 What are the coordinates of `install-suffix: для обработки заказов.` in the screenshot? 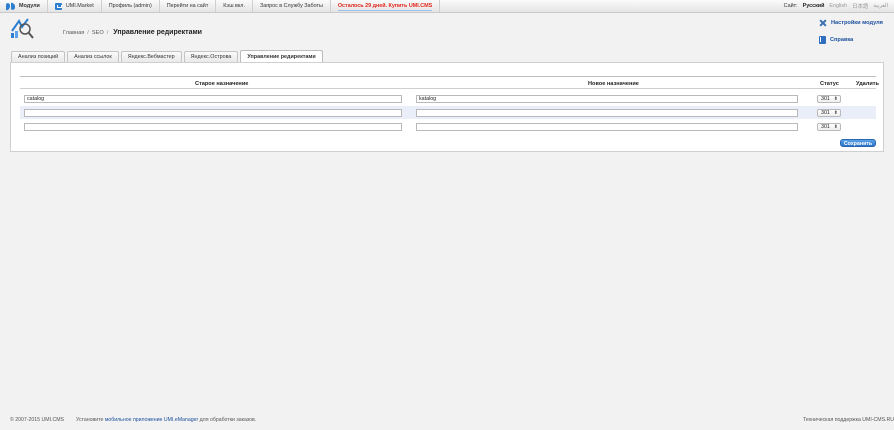 It's located at (228, 420).